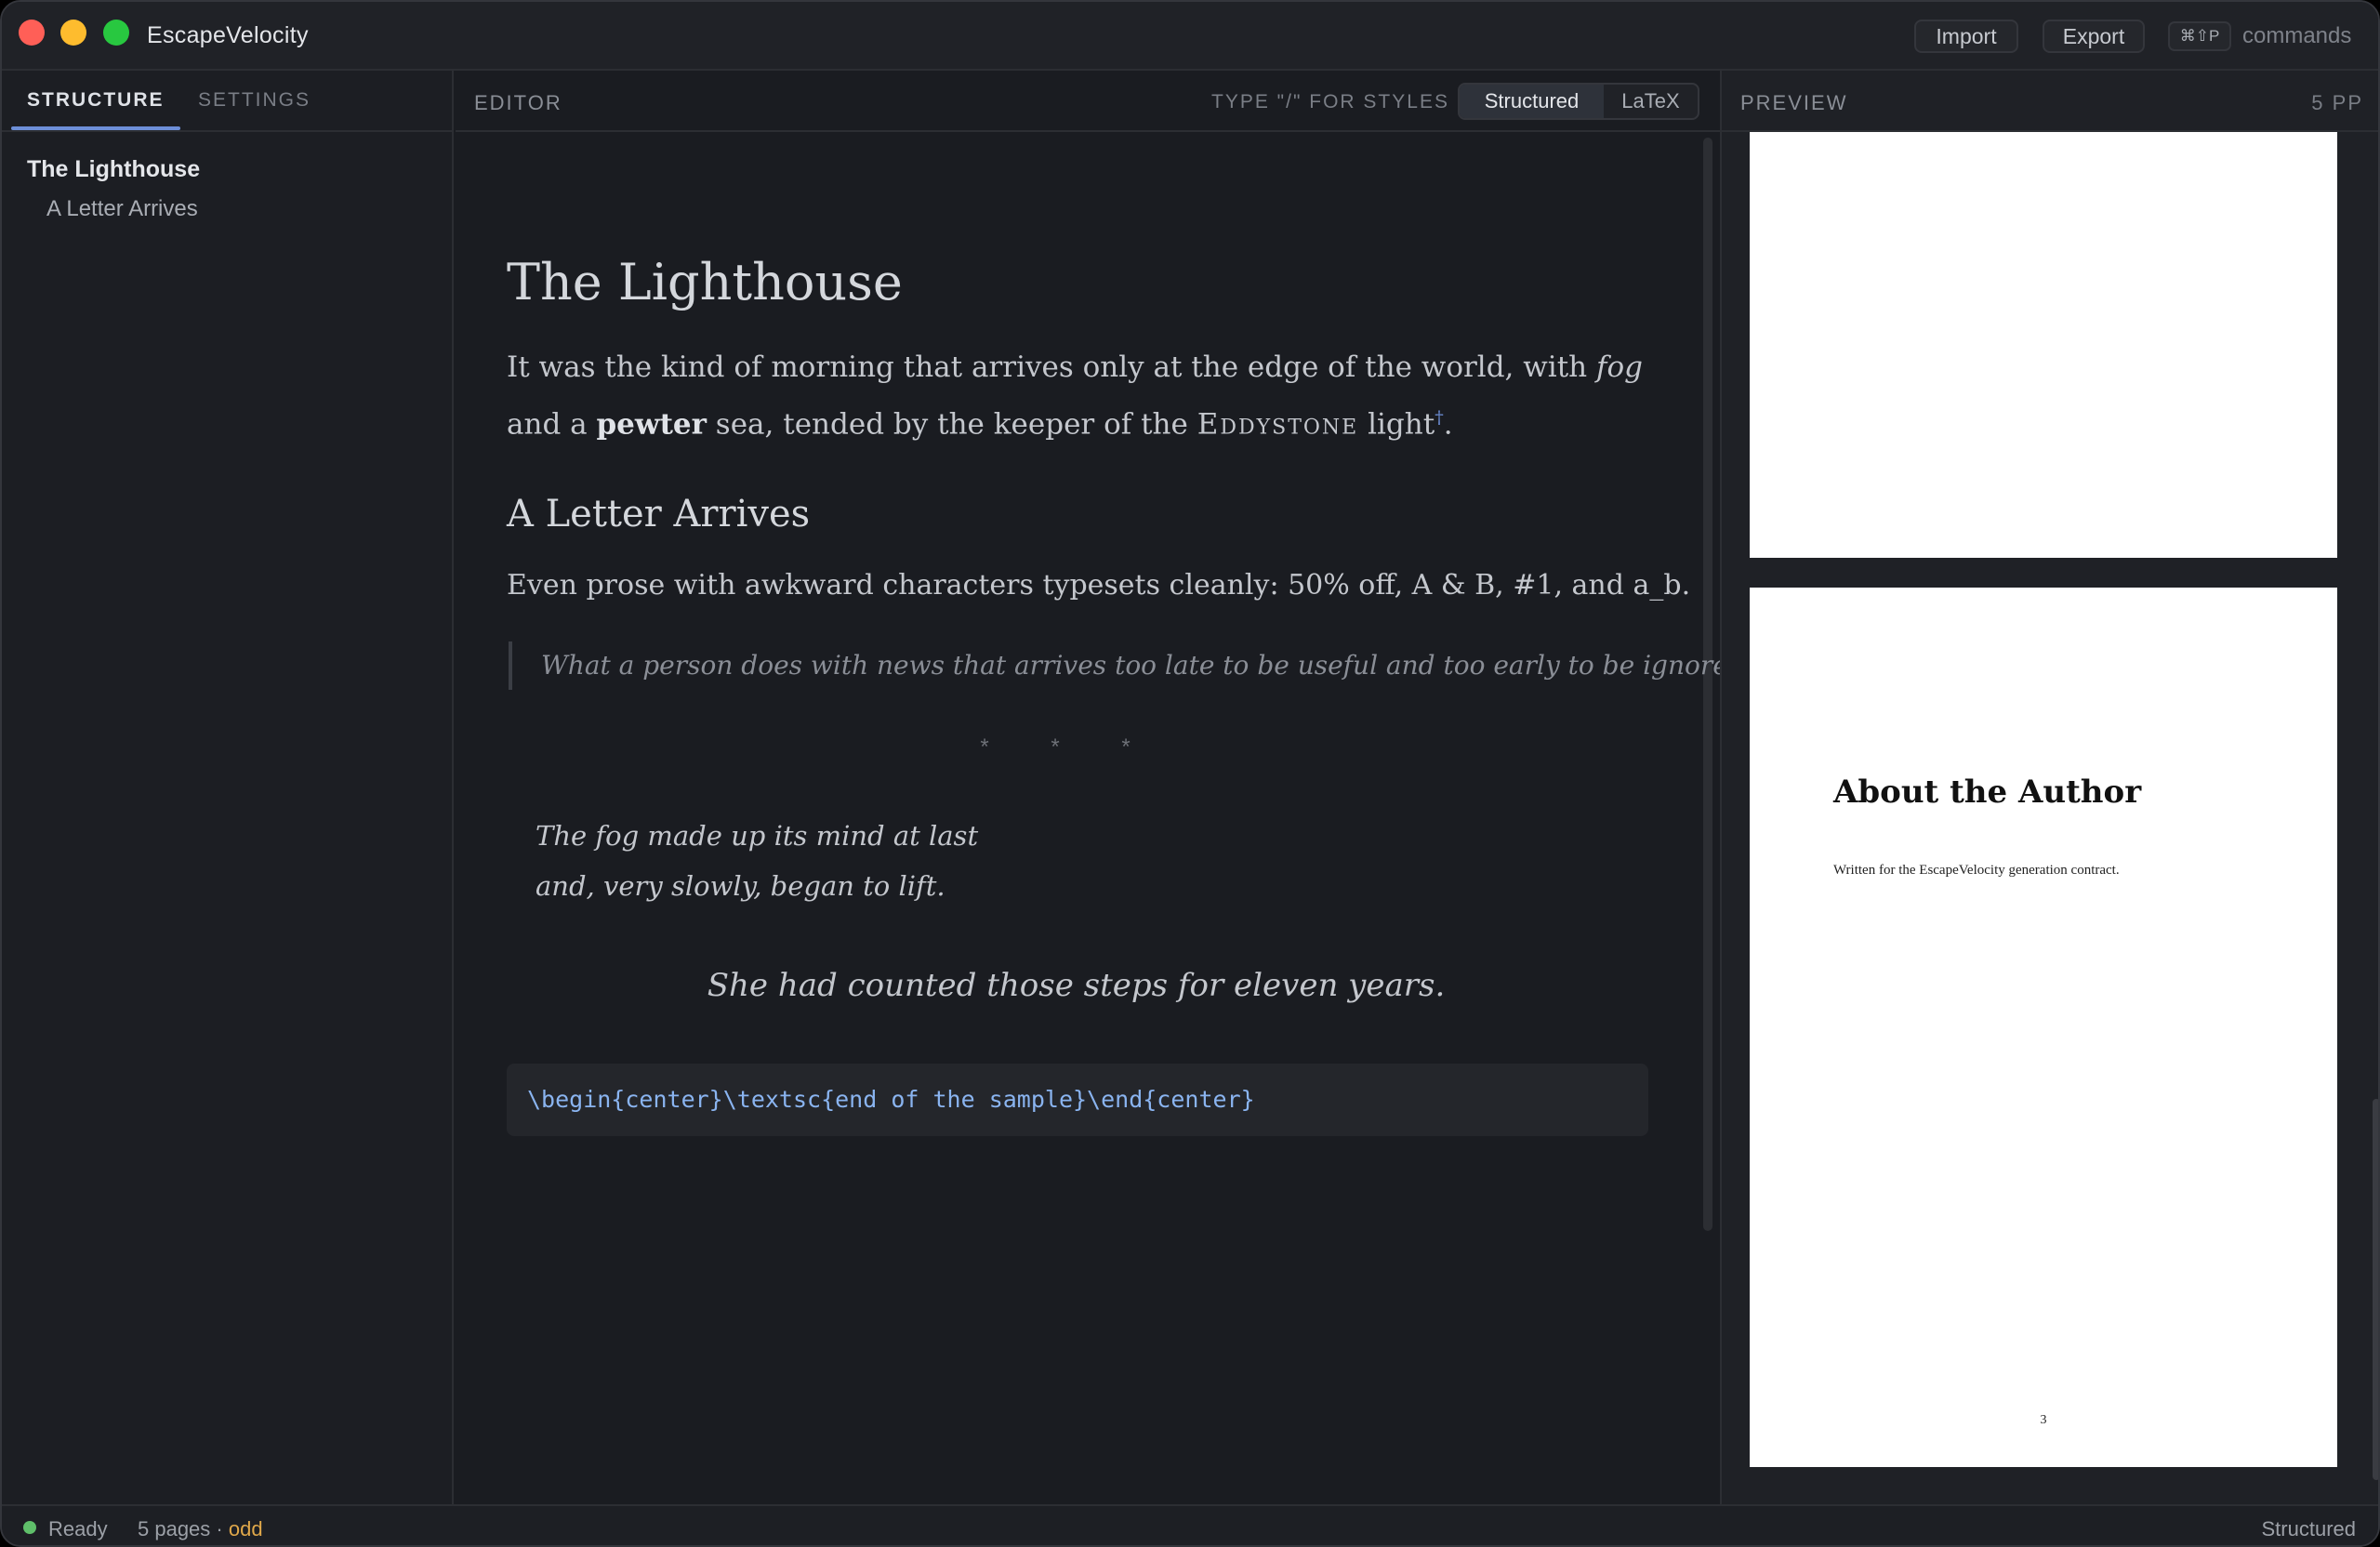 The width and height of the screenshot is (2380, 1547). I want to click on active-tab-indicator, so click(95, 128).